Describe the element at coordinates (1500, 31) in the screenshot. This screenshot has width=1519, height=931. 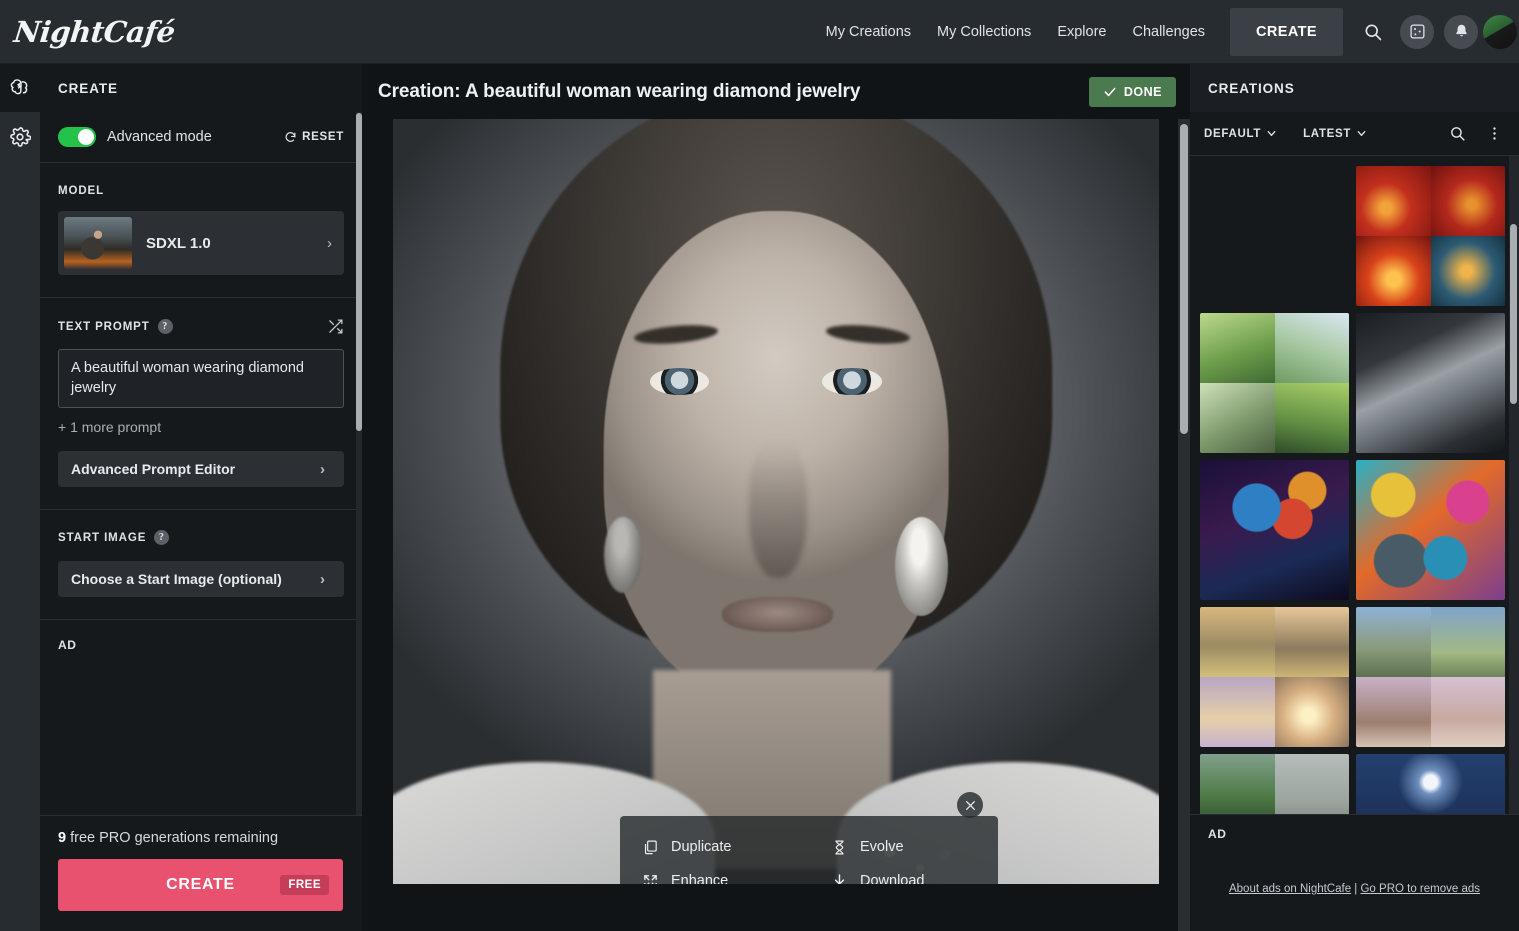
I see `user-avatar` at that location.